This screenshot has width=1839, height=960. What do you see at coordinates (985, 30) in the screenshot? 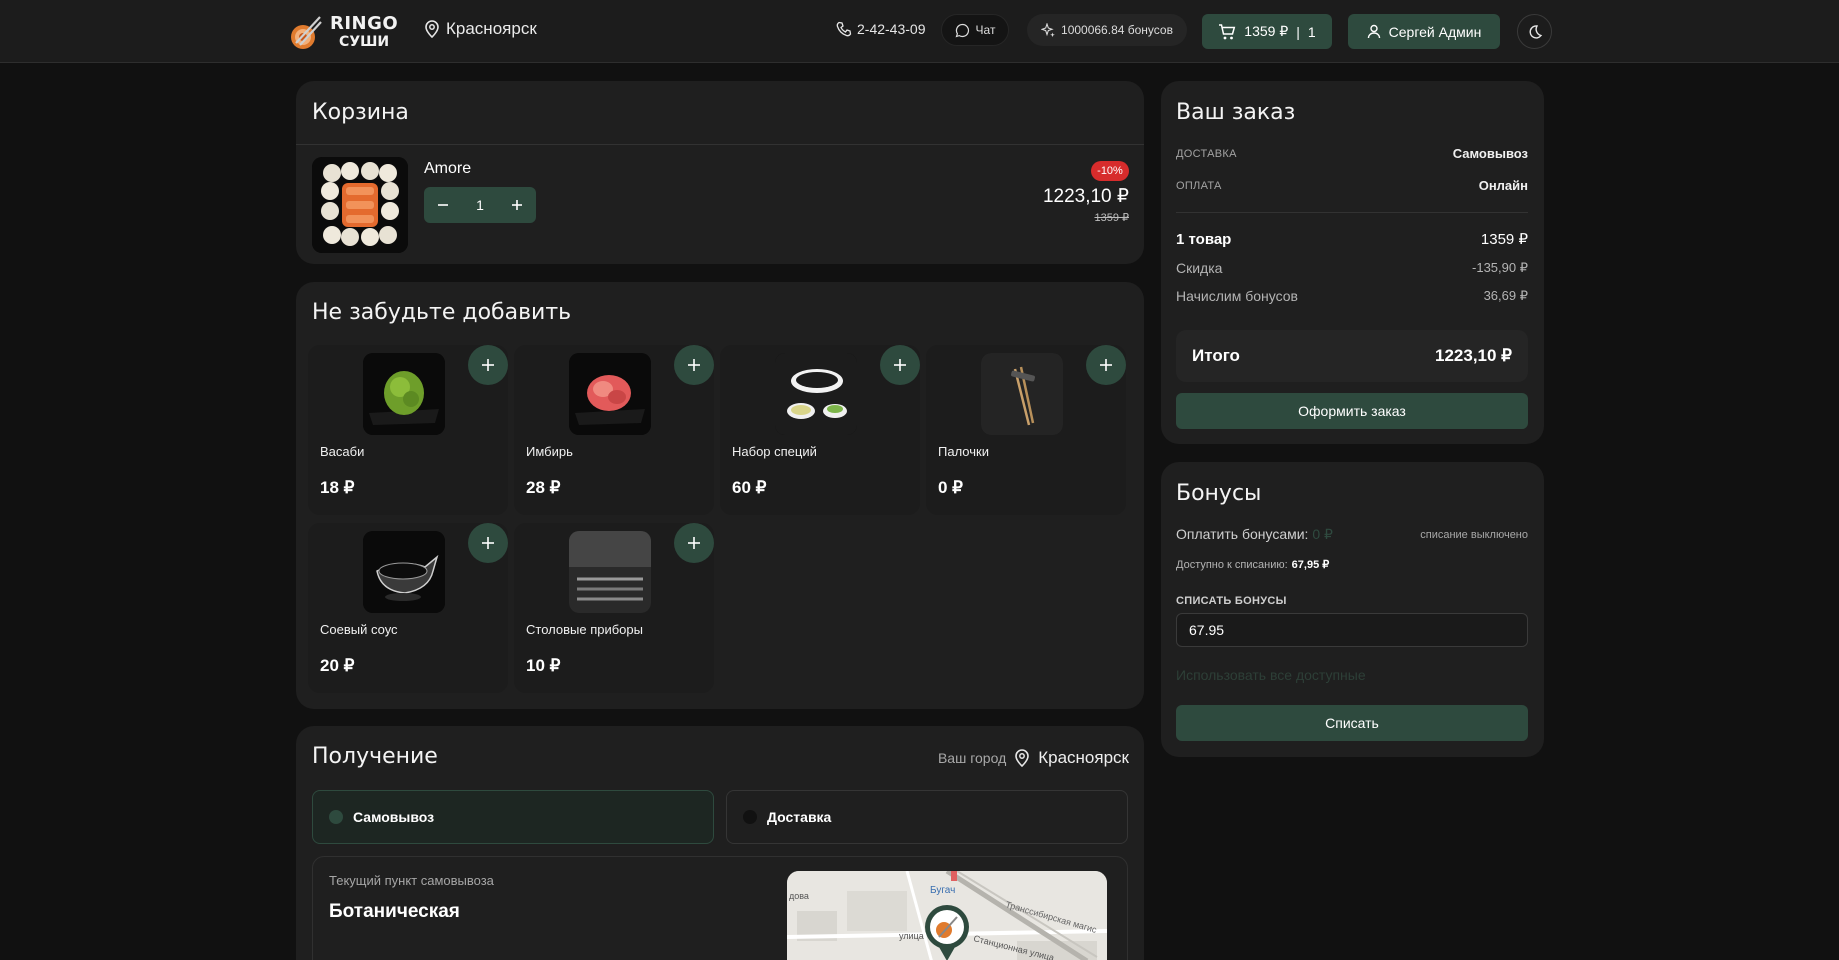
I see `chat-label: Чат` at bounding box center [985, 30].